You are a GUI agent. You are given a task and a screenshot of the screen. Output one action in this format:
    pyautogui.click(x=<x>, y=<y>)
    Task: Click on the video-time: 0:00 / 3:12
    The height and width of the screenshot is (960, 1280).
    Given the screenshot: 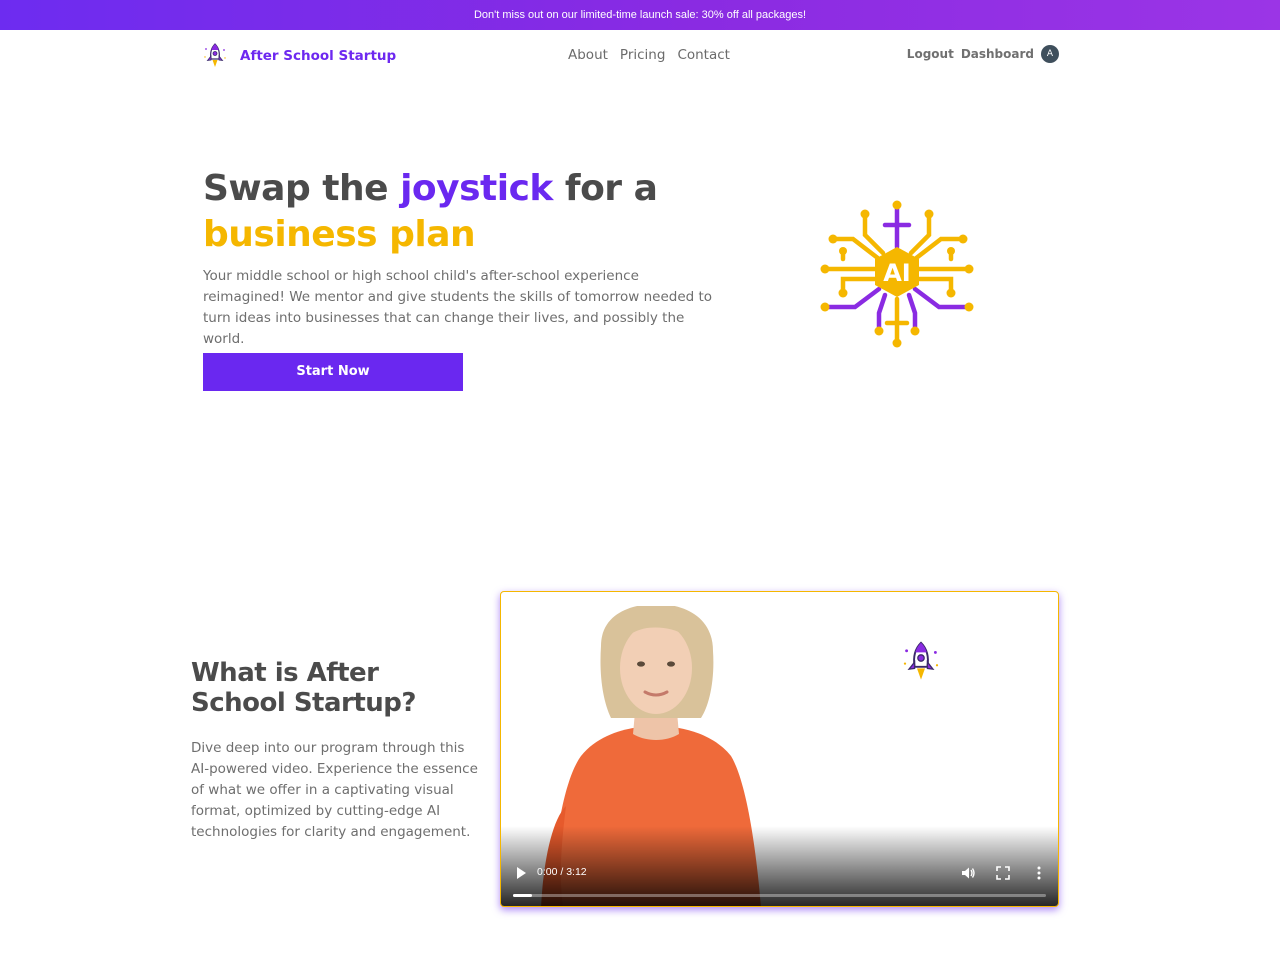 What is the action you would take?
    pyautogui.click(x=562, y=872)
    